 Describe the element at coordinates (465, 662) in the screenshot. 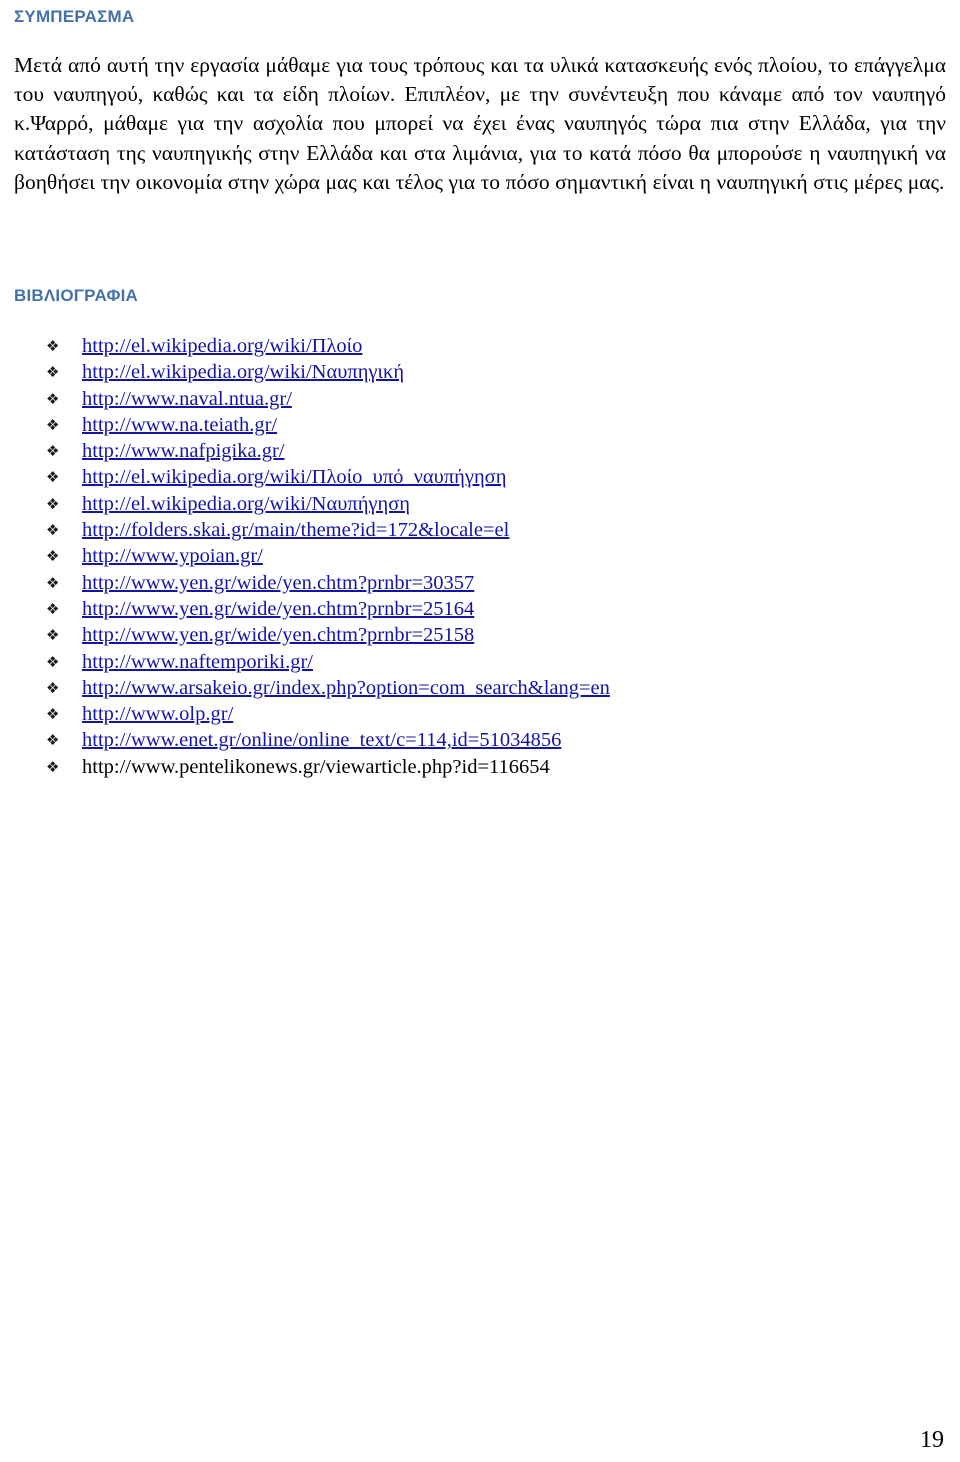

I see `list-item: ❖ http://www.naftemporiki.gr/` at that location.